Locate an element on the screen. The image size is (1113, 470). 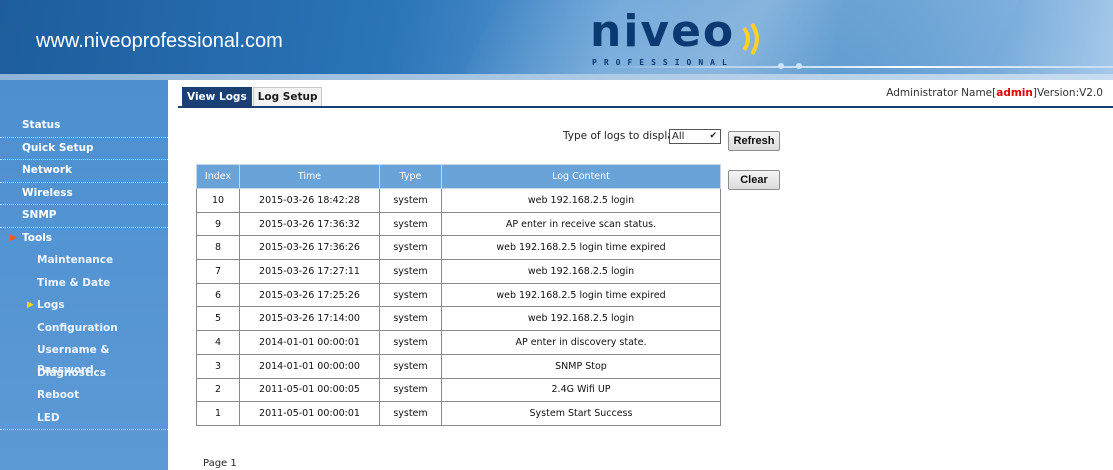
cell-index: 8 is located at coordinates (218, 248).